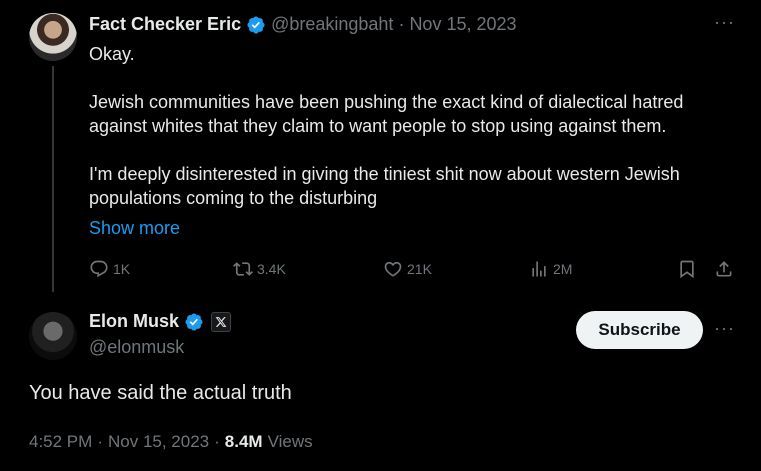 The image size is (761, 471). What do you see at coordinates (539, 269) in the screenshot?
I see `views-icon` at bounding box center [539, 269].